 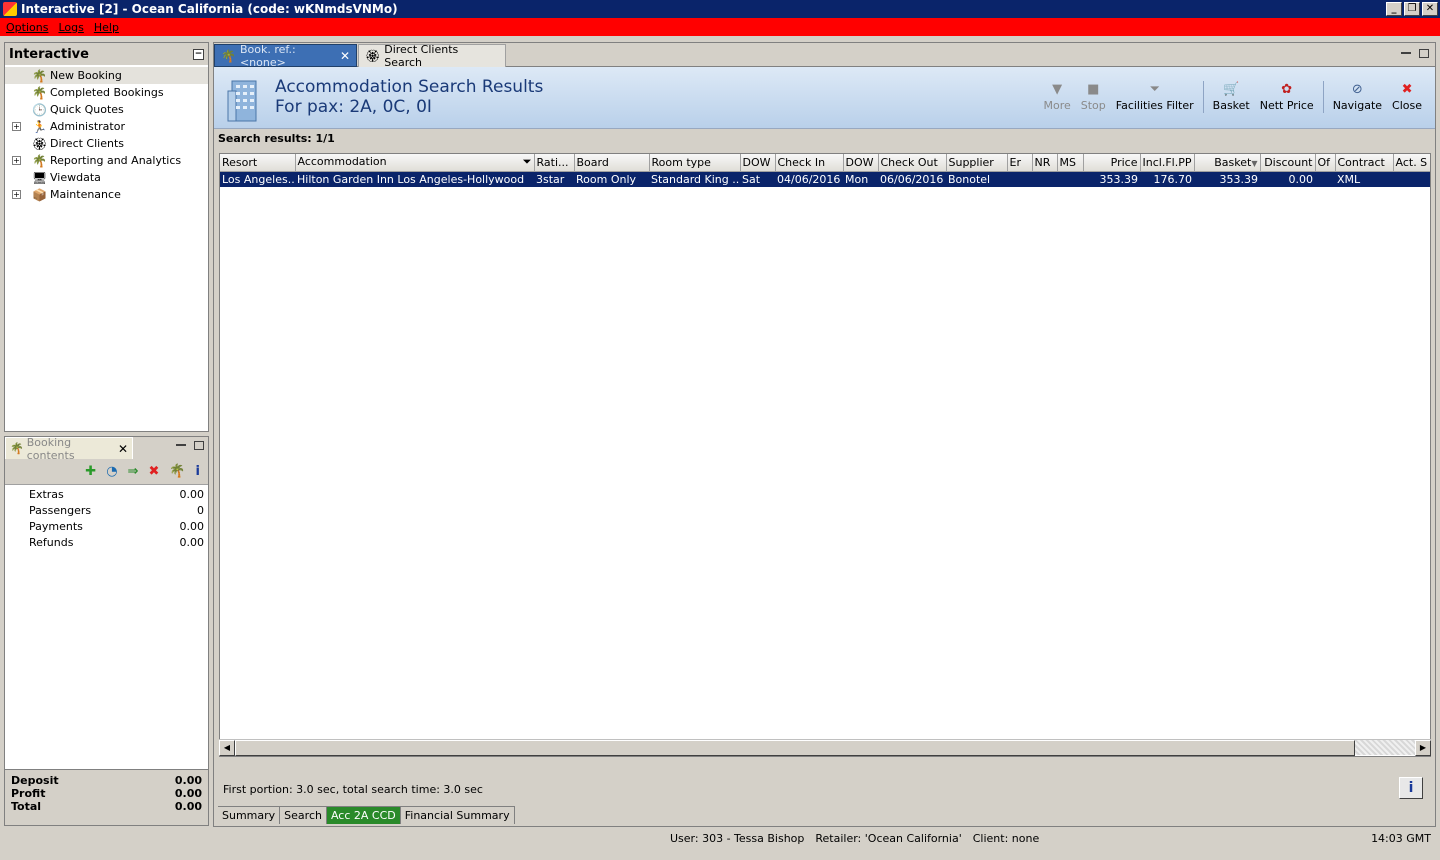 I want to click on tool-label: Nett Price, so click(x=1286, y=105).